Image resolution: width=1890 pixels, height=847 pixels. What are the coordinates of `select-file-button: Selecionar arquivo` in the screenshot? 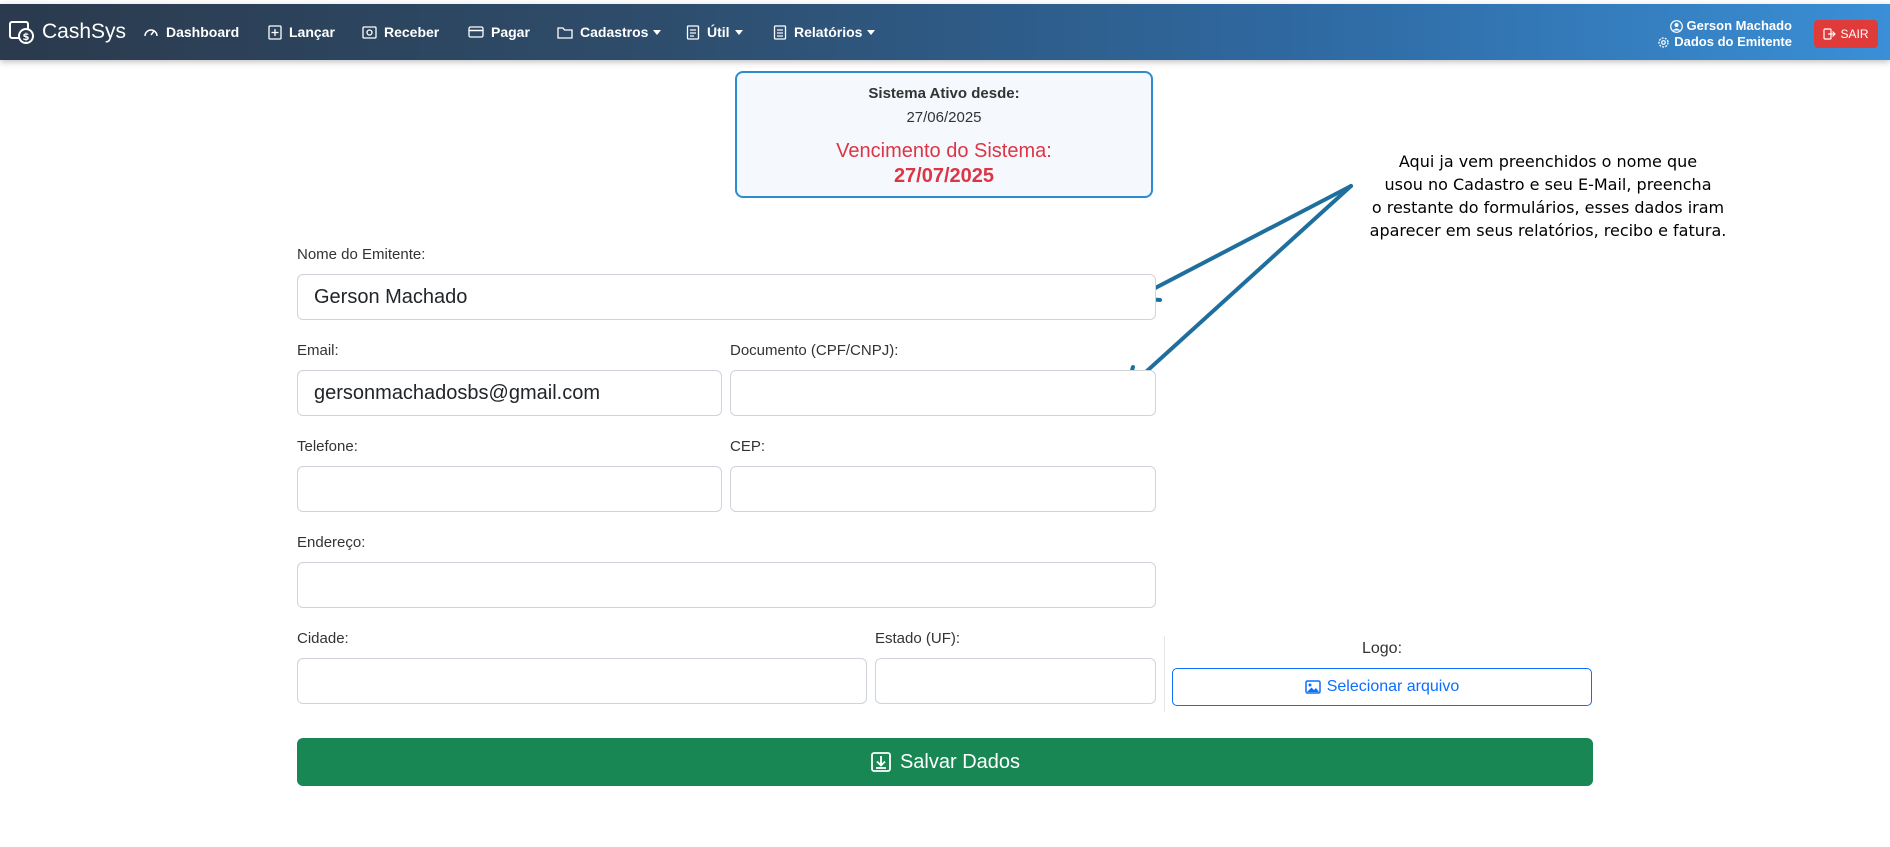 It's located at (1382, 687).